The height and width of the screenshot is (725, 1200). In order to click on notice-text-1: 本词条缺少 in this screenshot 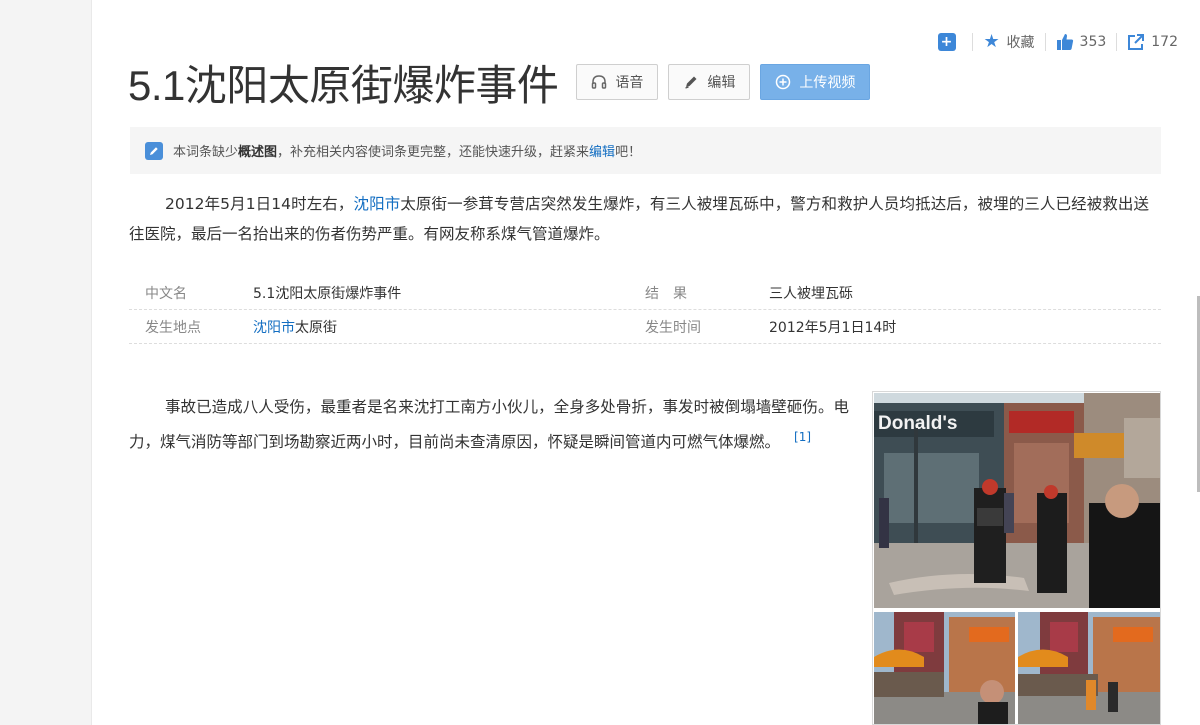, I will do `click(206, 152)`.